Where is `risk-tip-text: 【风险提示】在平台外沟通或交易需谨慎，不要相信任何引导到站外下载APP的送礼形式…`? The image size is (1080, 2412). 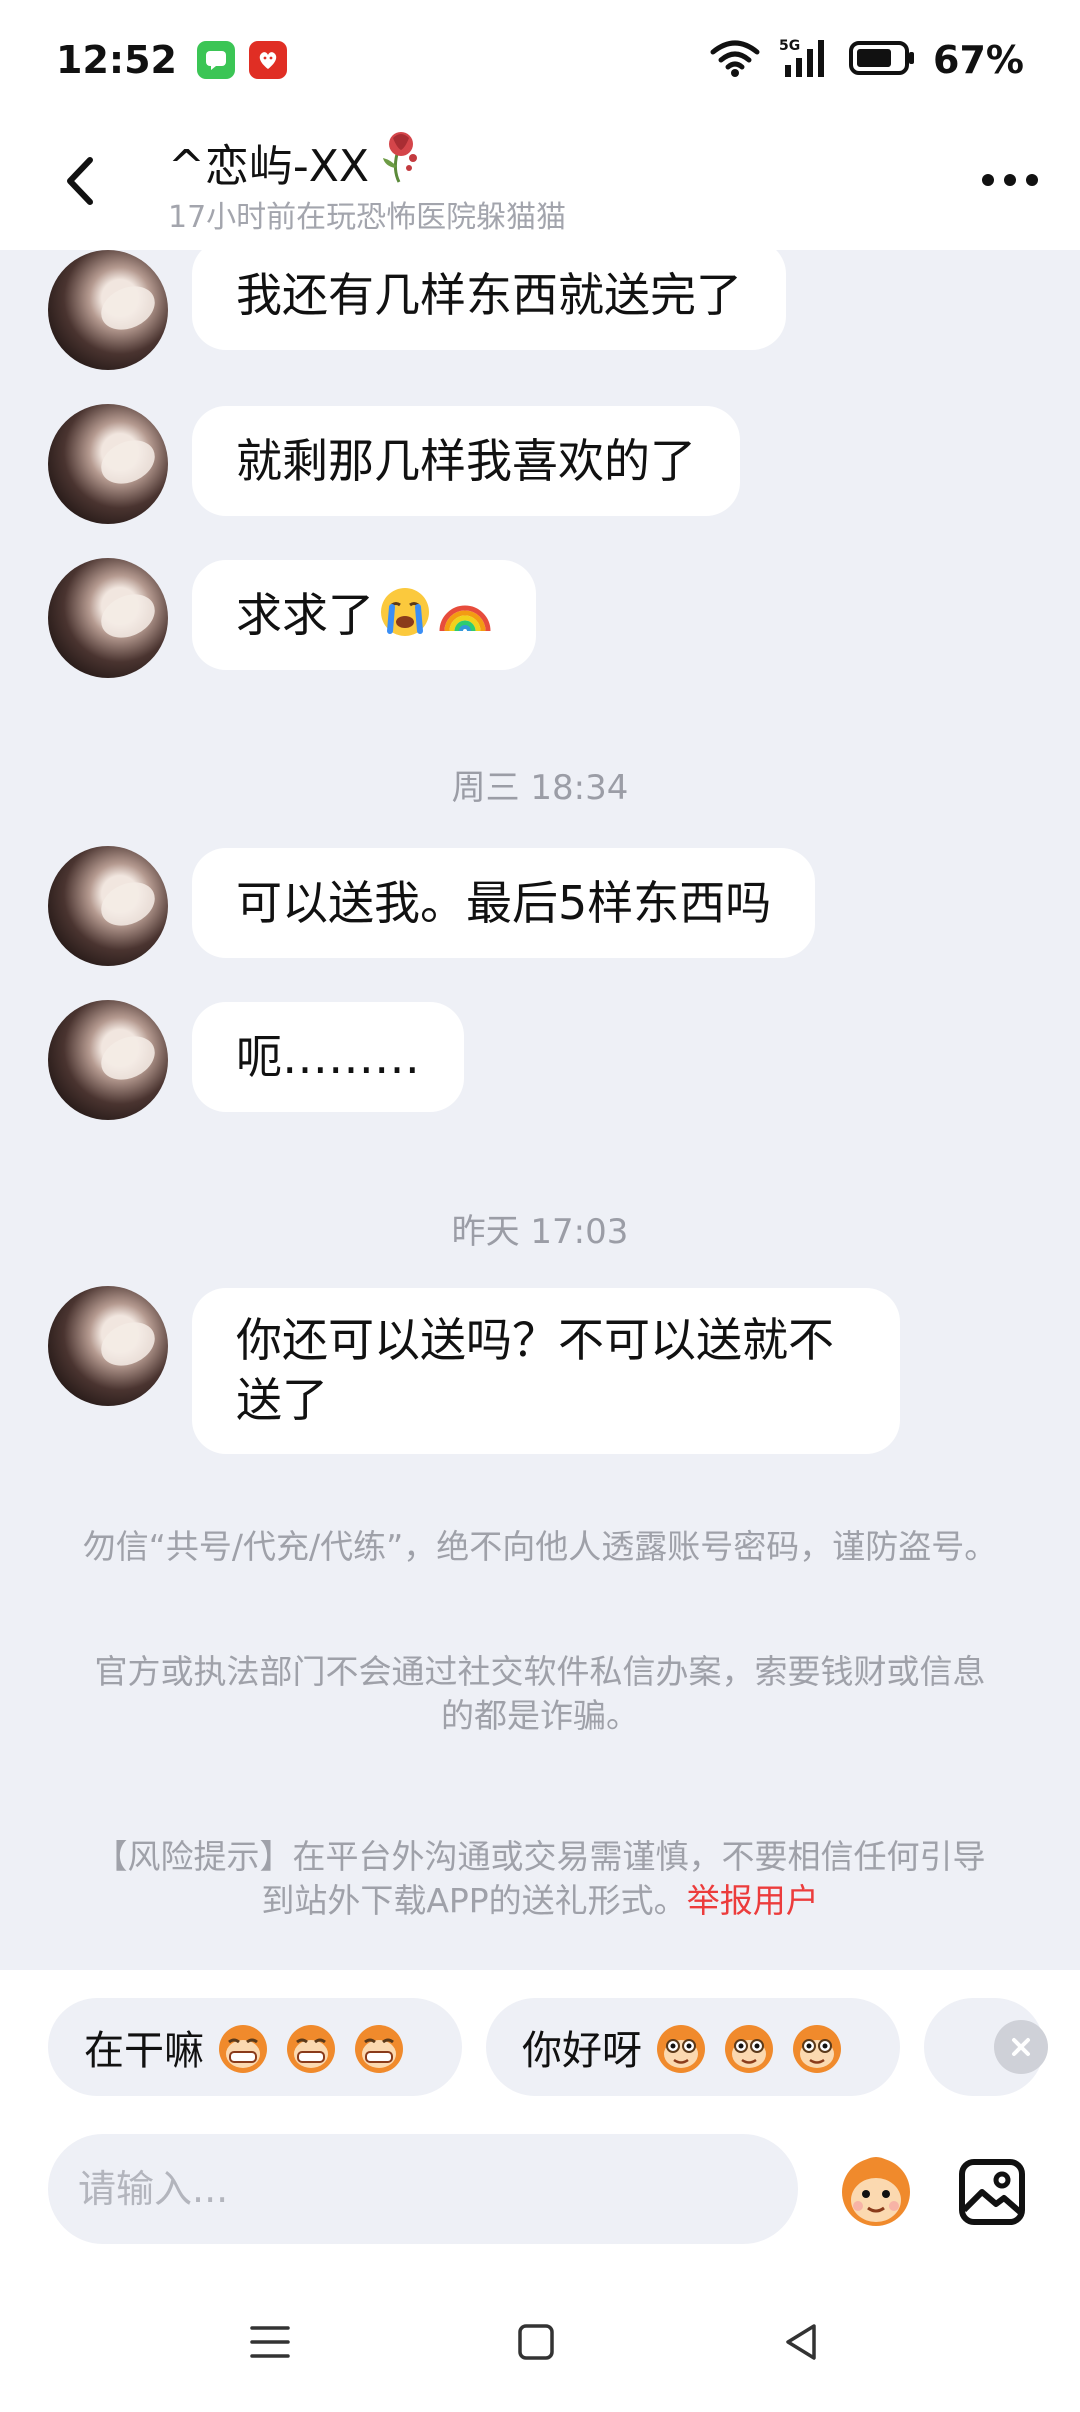 risk-tip-text: 【风险提示】在平台外沟通或交易需谨慎，不要相信任何引导到站外下载APP的送礼形式… is located at coordinates (540, 1878).